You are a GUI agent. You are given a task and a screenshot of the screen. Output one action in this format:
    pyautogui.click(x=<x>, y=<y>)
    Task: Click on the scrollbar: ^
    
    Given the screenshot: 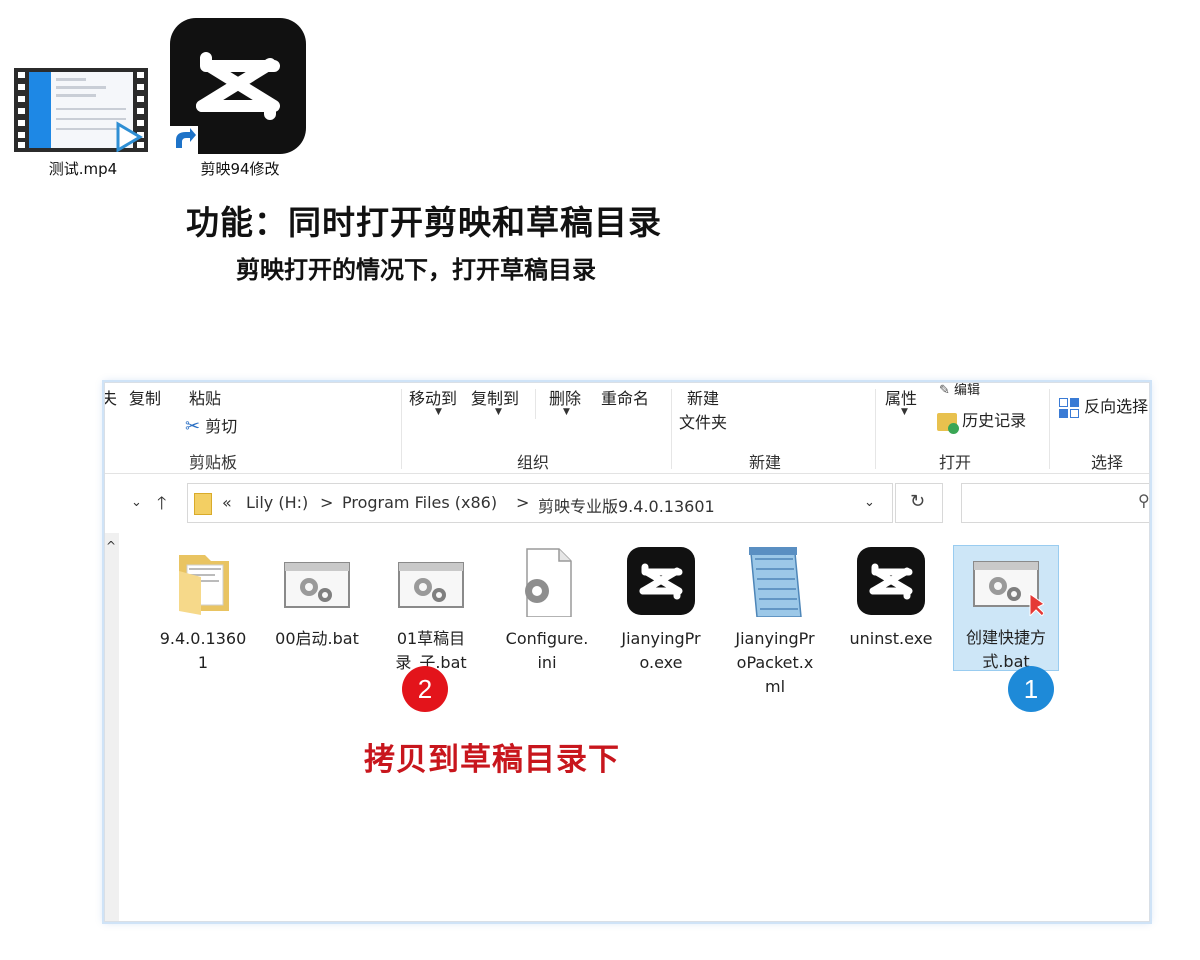 What is the action you would take?
    pyautogui.click(x=112, y=727)
    